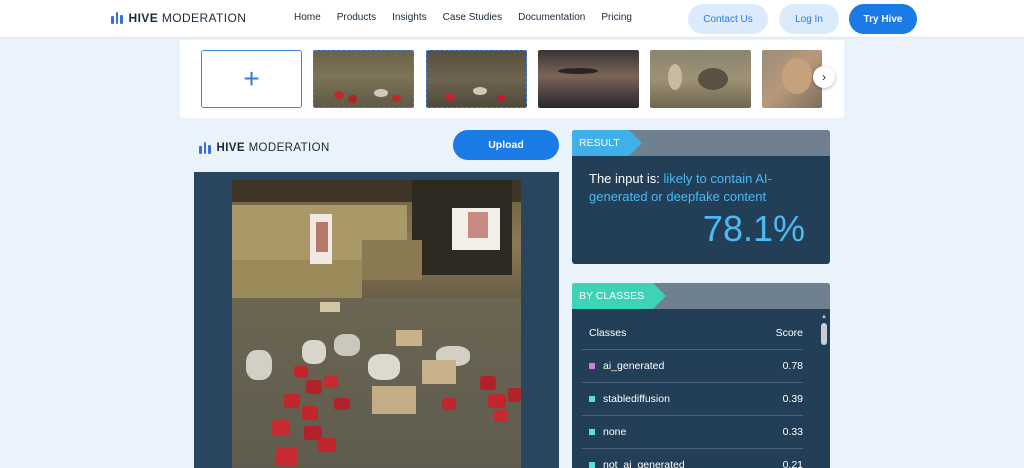  I want to click on class-score: 0.39, so click(792, 399).